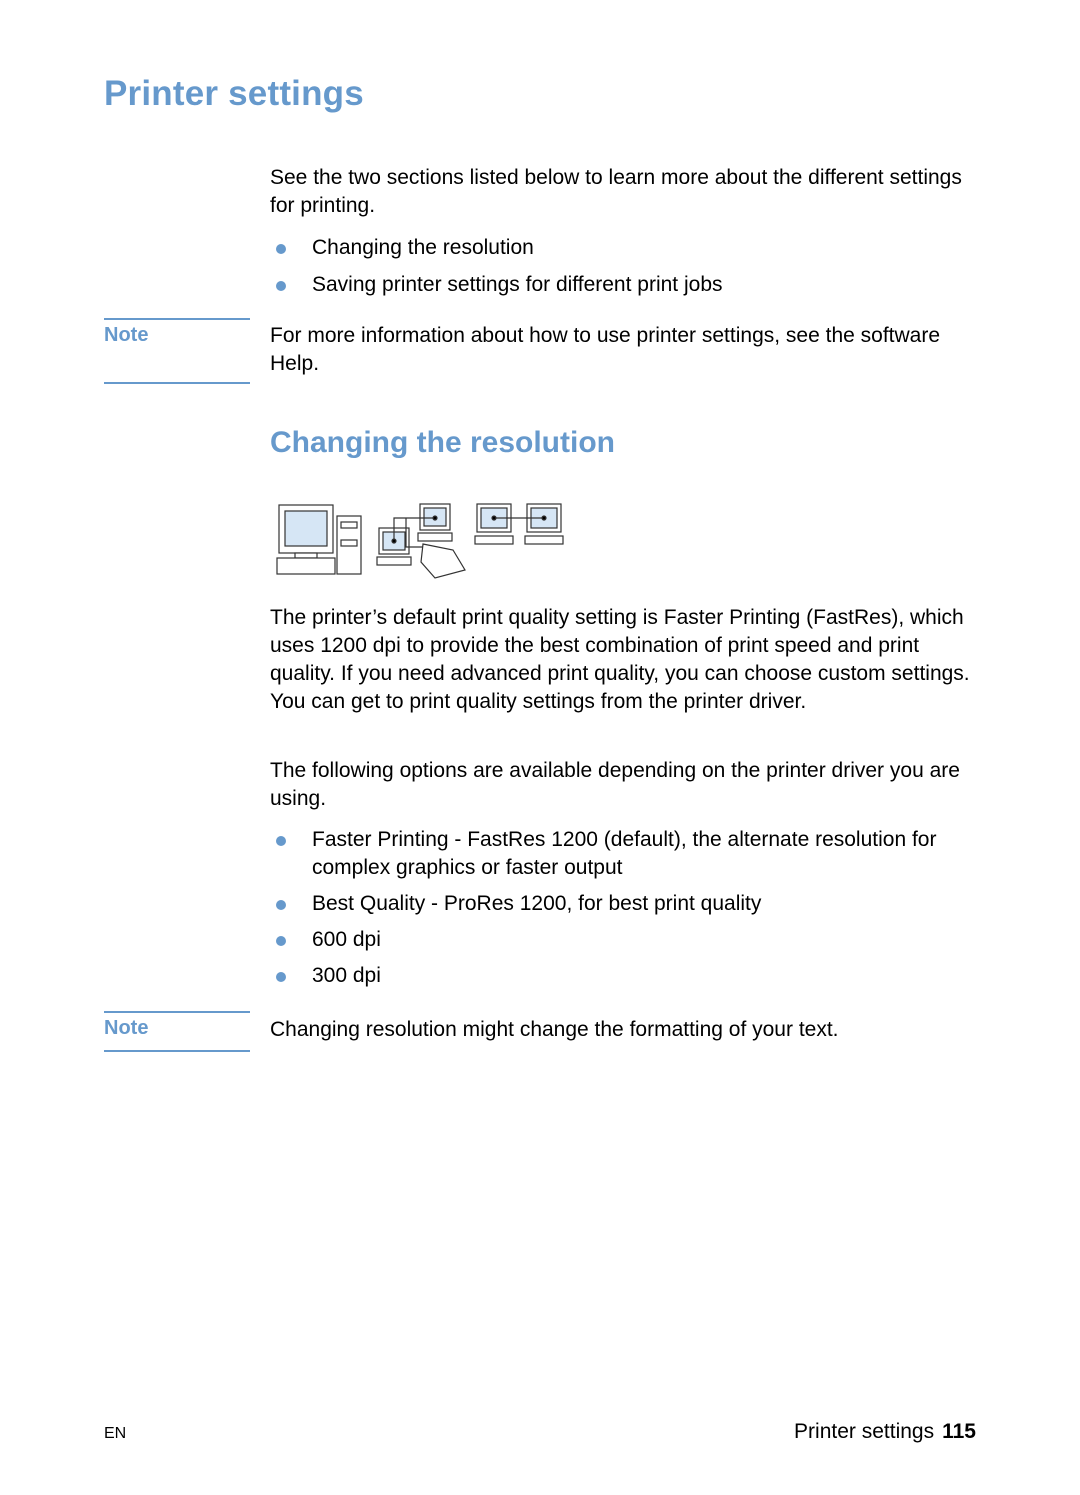 The height and width of the screenshot is (1495, 1080). Describe the element at coordinates (115, 1433) in the screenshot. I see `footer-language: EN` at that location.